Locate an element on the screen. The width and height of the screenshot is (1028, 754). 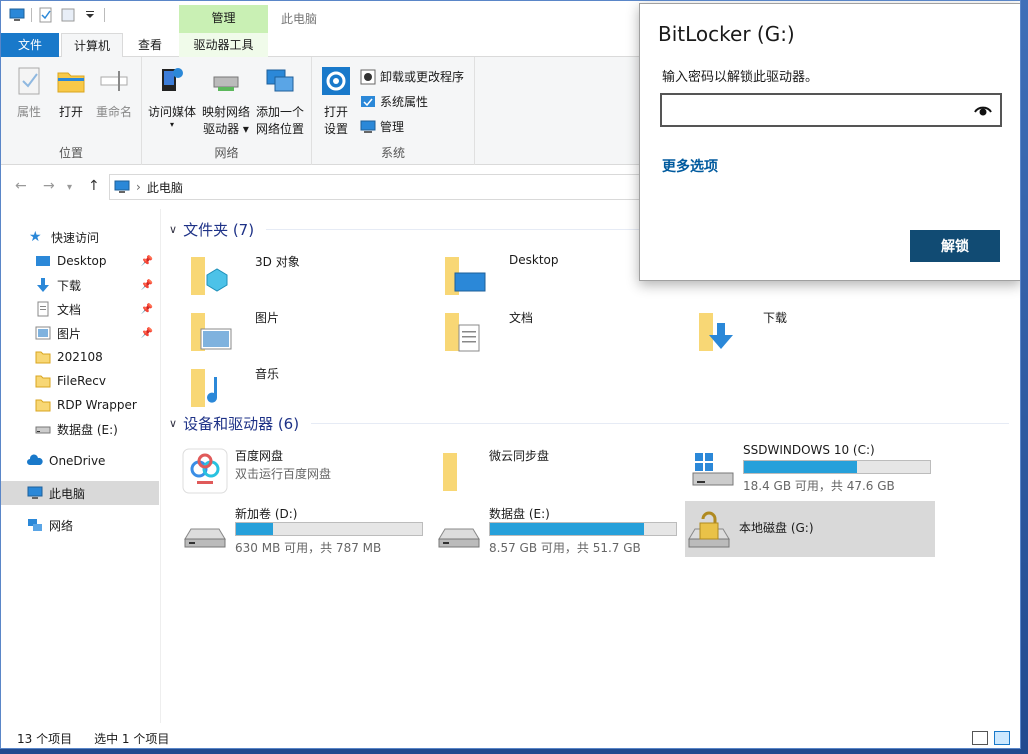
tab-drive-tools: 驱动器工具 is located at coordinates (223, 45).